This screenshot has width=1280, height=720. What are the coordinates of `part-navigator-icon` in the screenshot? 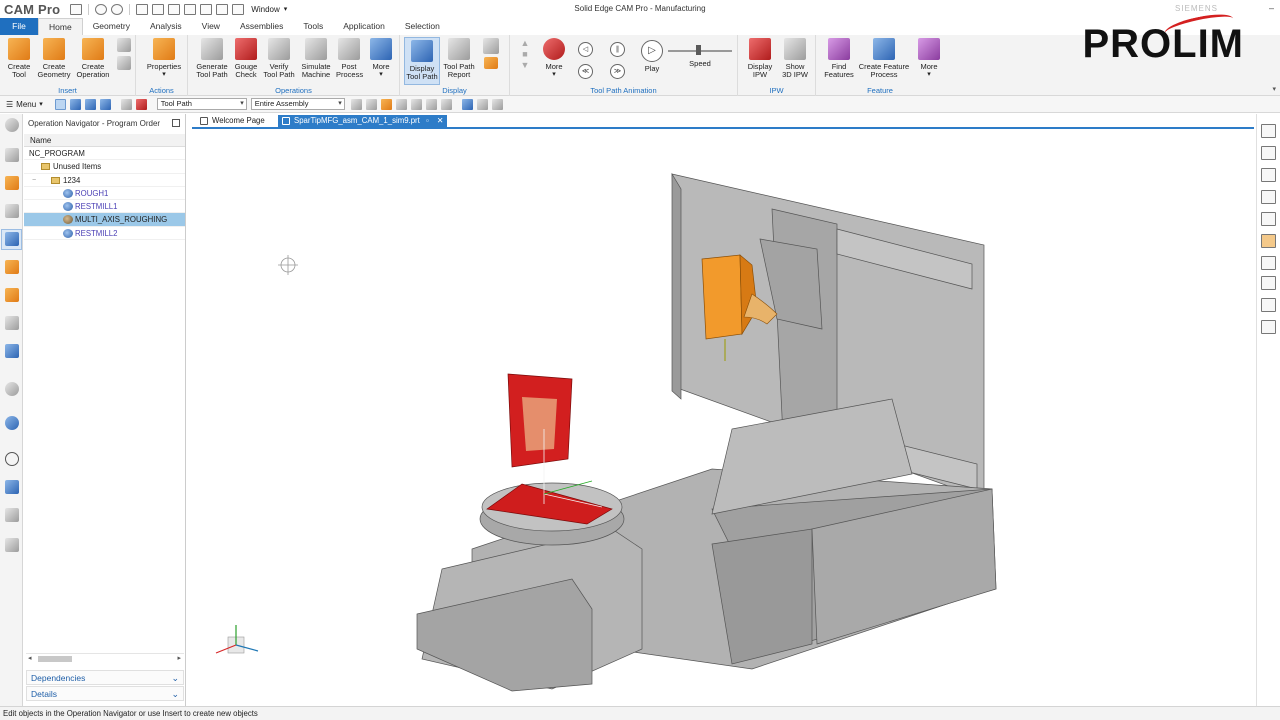 It's located at (12, 183).